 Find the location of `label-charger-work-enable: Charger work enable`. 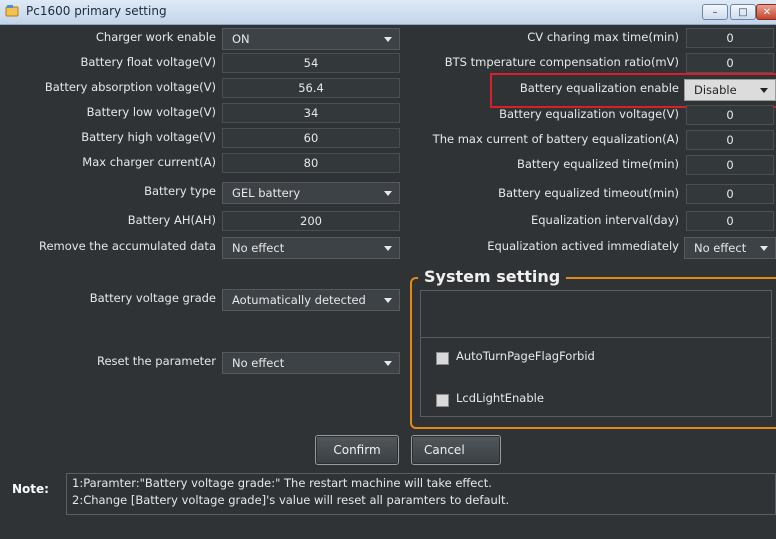

label-charger-work-enable: Charger work enable is located at coordinates (155, 37).